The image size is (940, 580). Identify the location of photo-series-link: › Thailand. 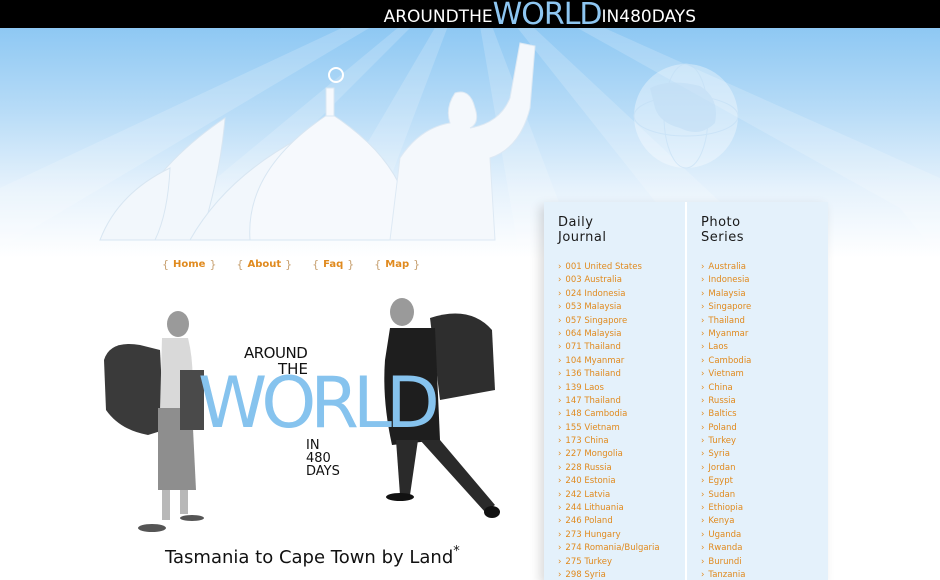
(764, 321).